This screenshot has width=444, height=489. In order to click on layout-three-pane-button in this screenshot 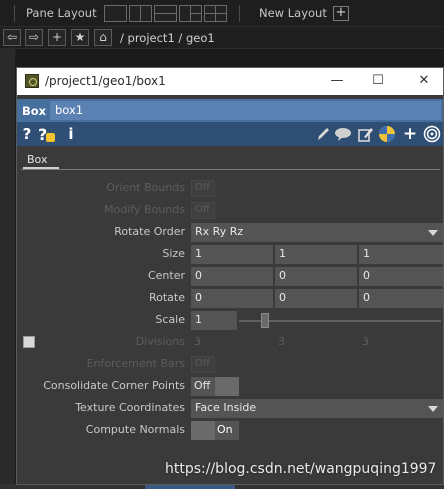, I will do `click(190, 13)`.